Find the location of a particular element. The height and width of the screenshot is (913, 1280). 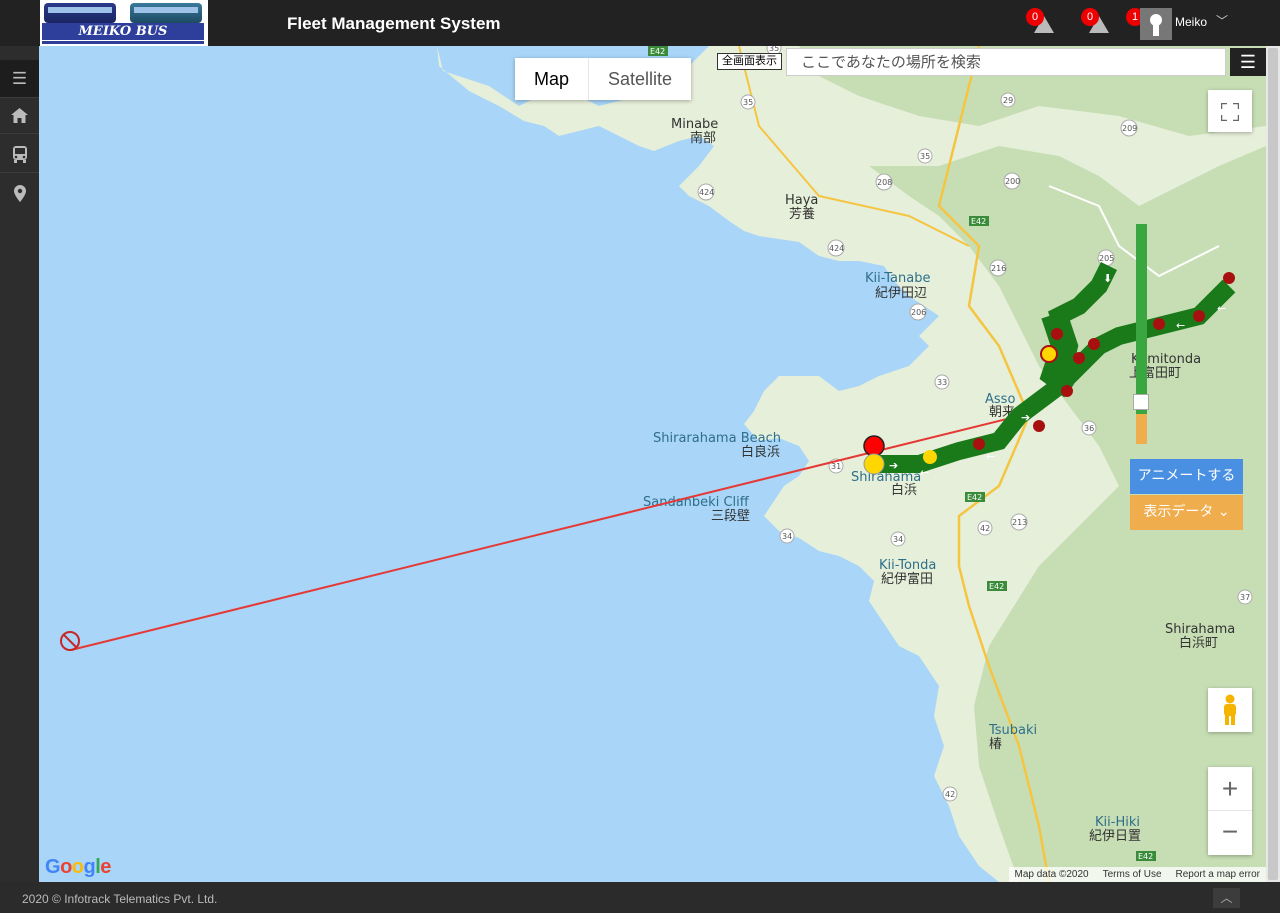

fullscreen-text-button: 全画面表示 is located at coordinates (749, 61).